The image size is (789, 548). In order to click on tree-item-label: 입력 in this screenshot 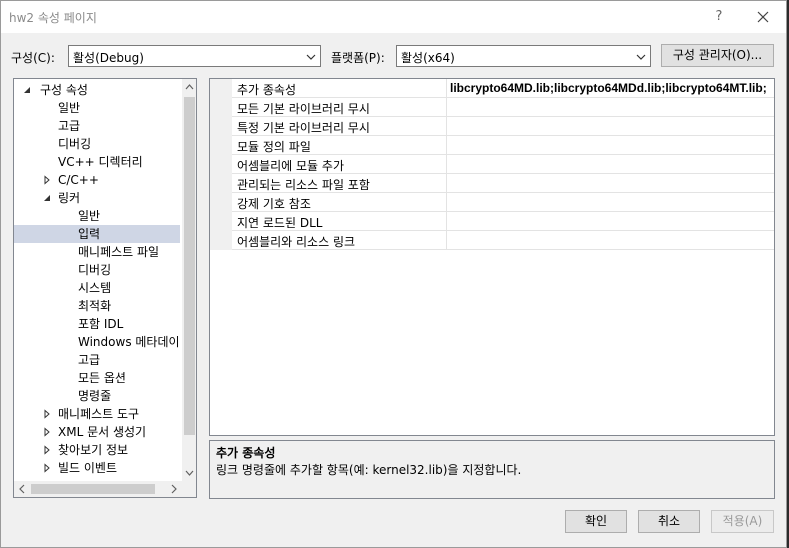, I will do `click(89, 234)`.